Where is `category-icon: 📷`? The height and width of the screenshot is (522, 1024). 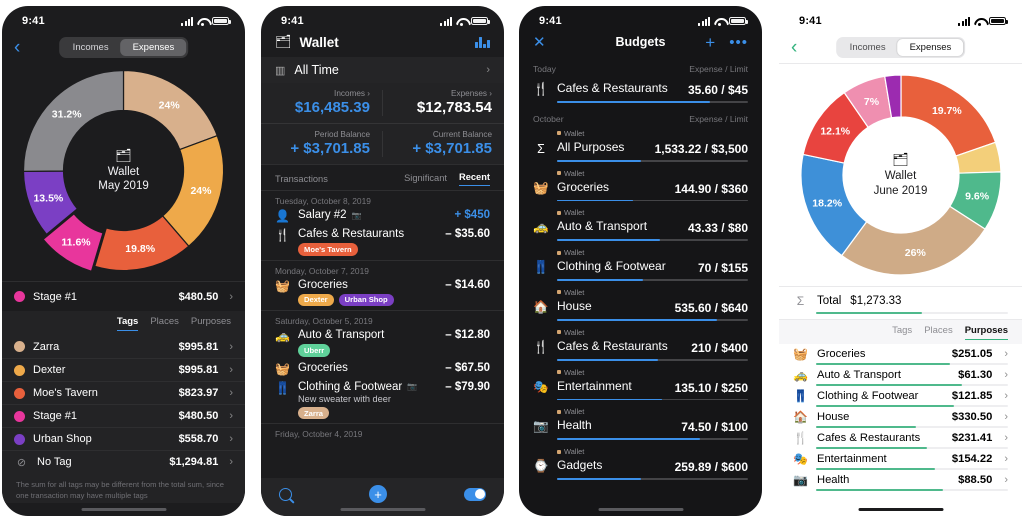 category-icon: 📷 is located at coordinates (800, 479).